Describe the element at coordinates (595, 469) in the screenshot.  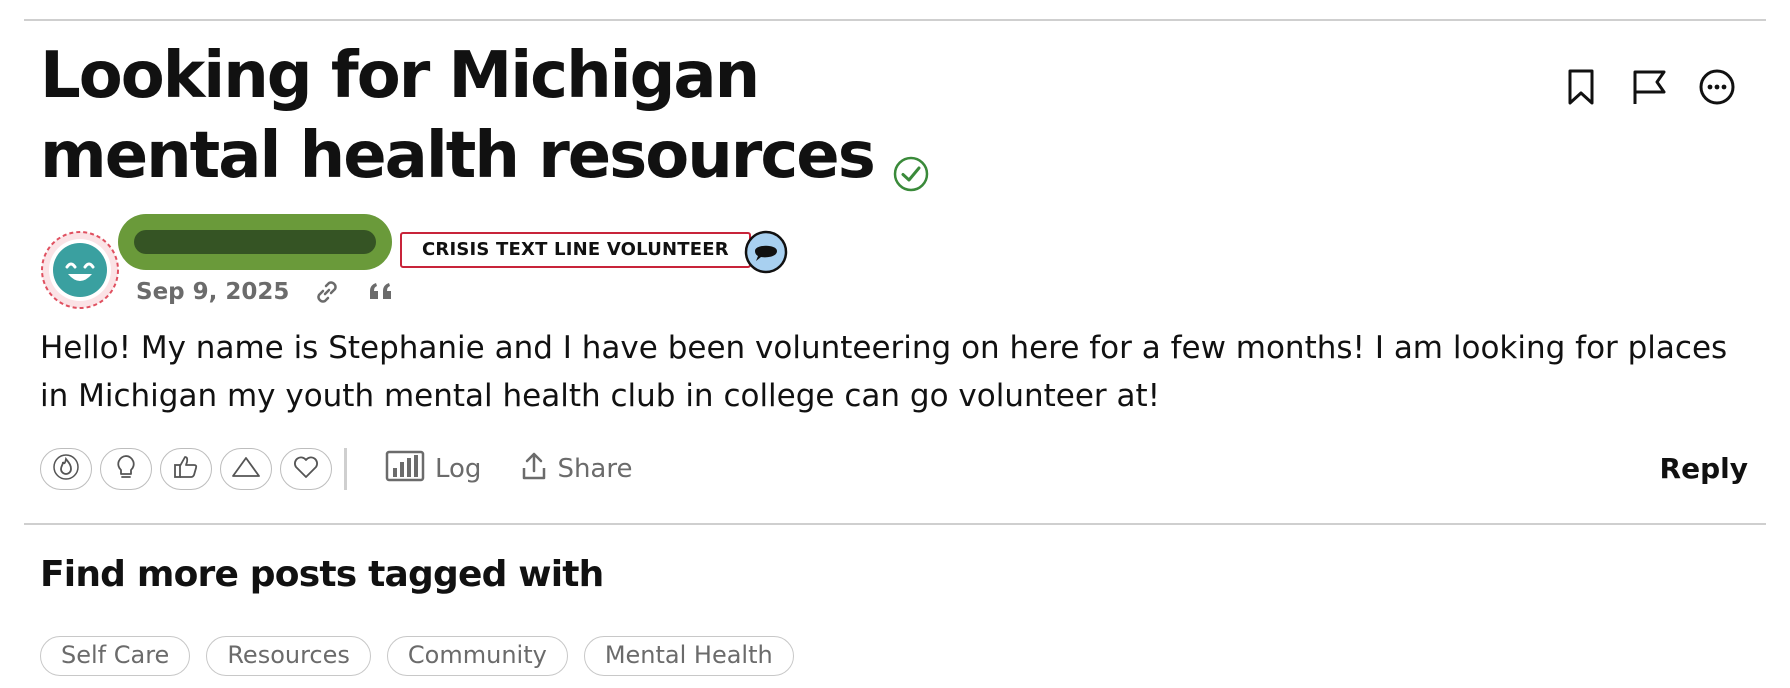
I see `share-label: Share` at that location.